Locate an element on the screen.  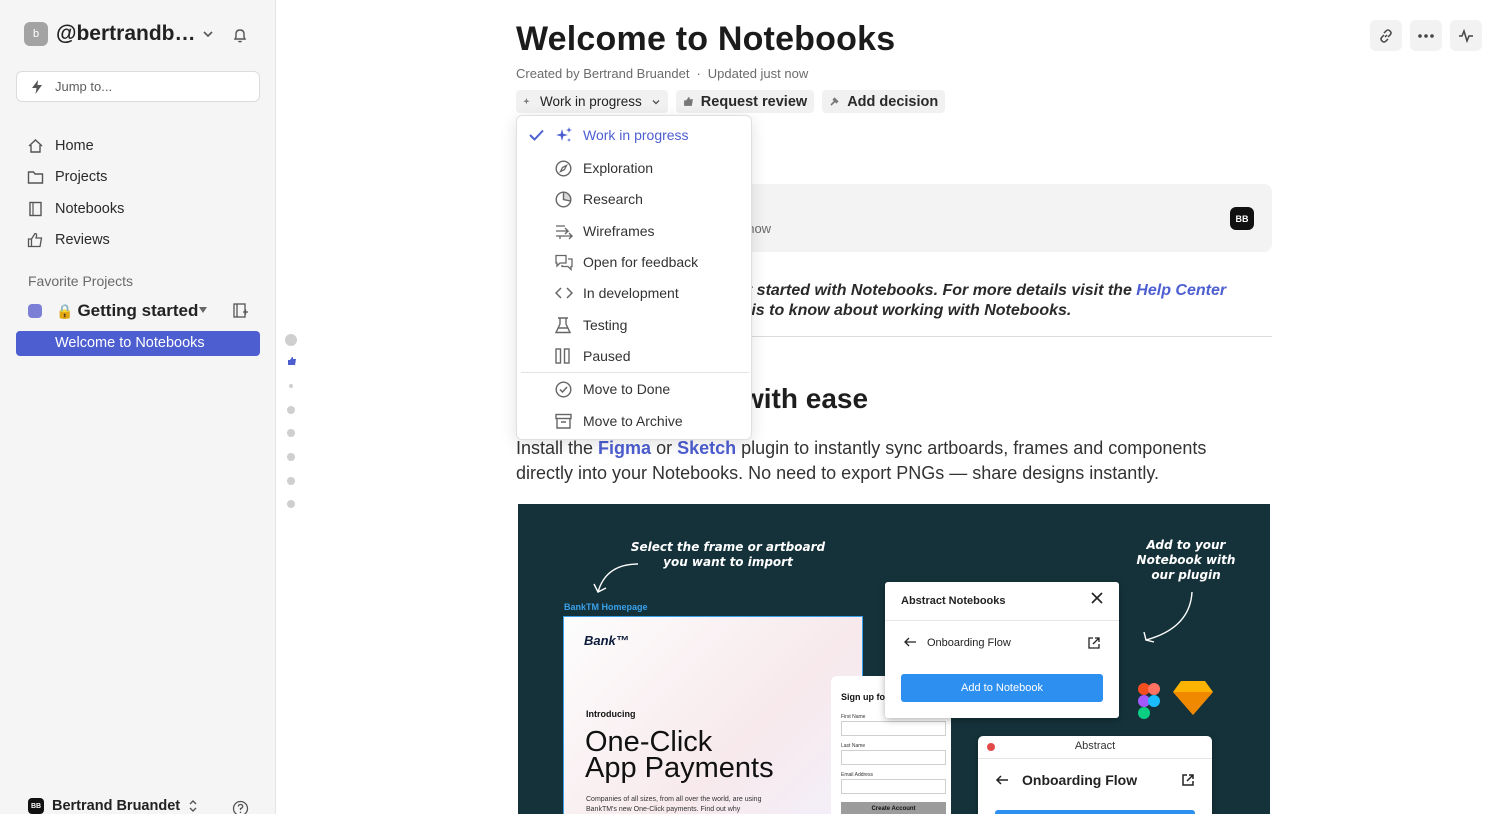
menu-item-exploration: Exploration is located at coordinates (635, 168).